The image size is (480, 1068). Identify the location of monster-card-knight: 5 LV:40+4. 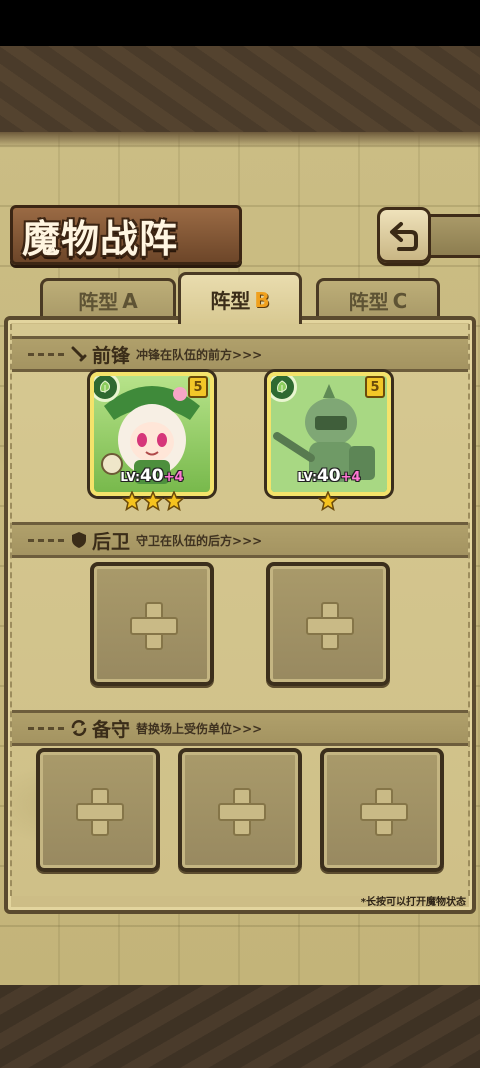
(329, 434).